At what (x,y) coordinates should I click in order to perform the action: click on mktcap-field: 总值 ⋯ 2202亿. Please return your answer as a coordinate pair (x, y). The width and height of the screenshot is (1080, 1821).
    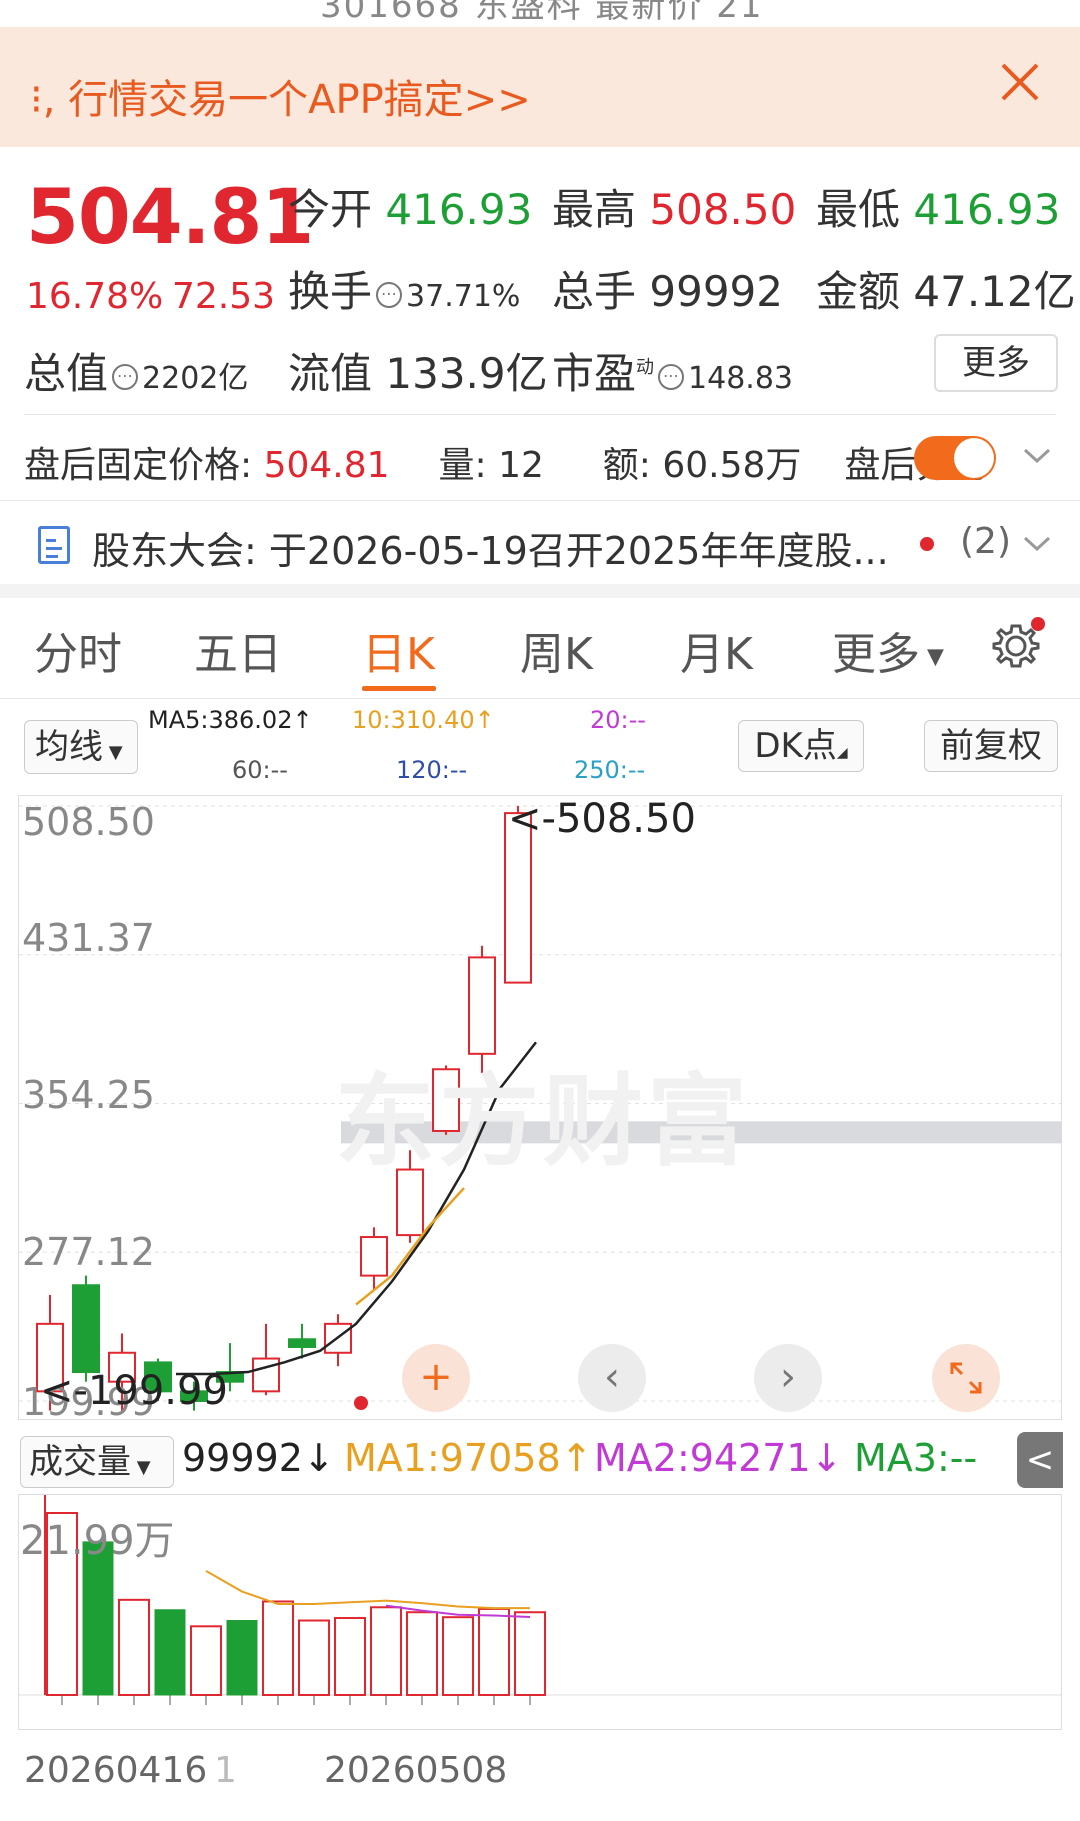
    Looking at the image, I should click on (136, 370).